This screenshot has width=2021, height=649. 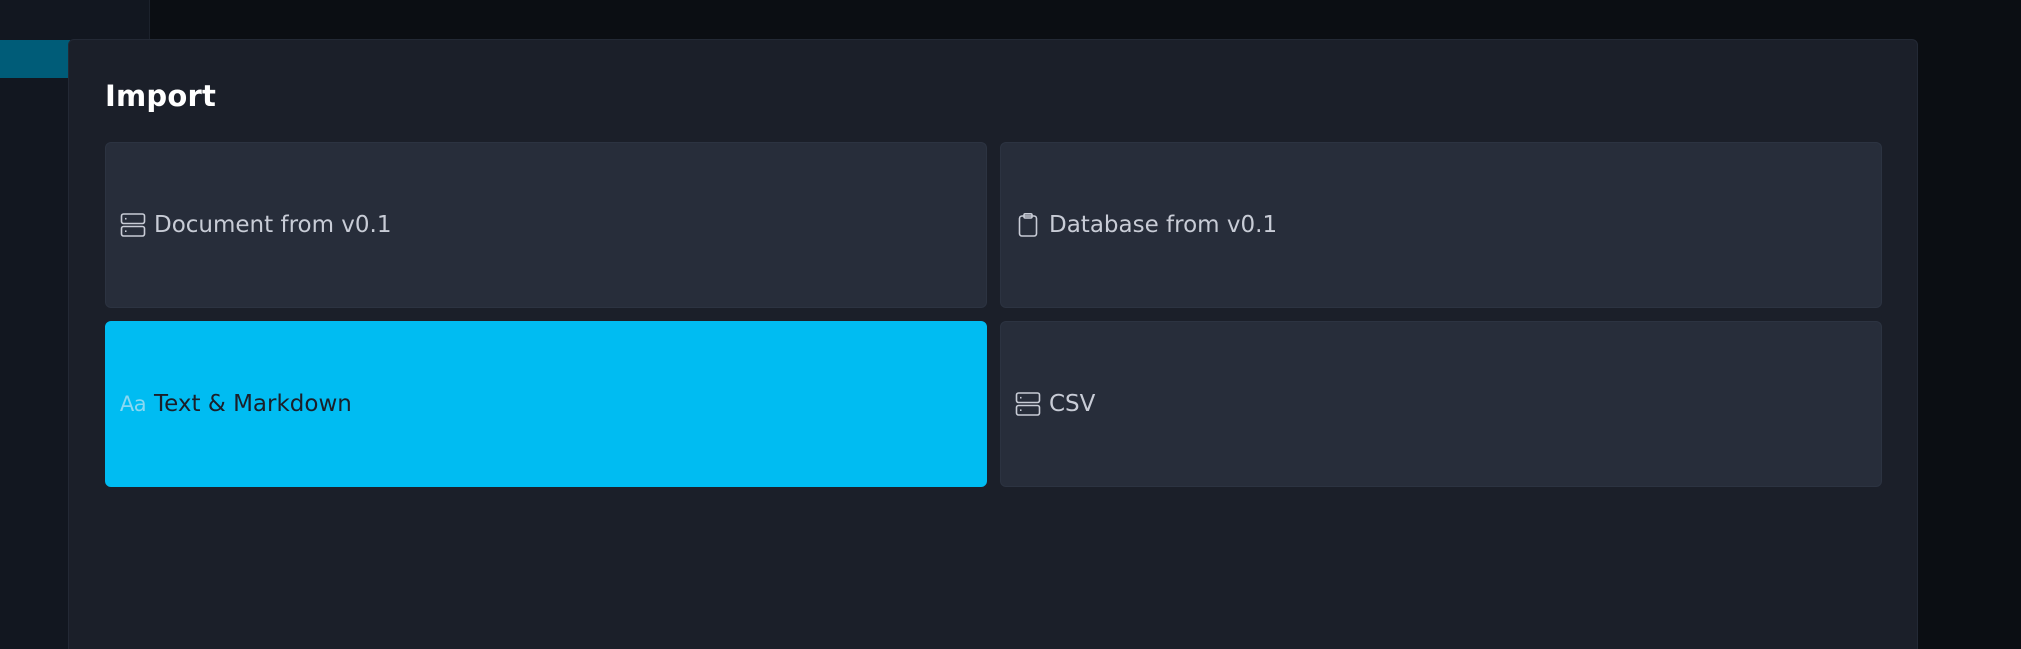 What do you see at coordinates (35, 59) in the screenshot?
I see `sidebar-active-item` at bounding box center [35, 59].